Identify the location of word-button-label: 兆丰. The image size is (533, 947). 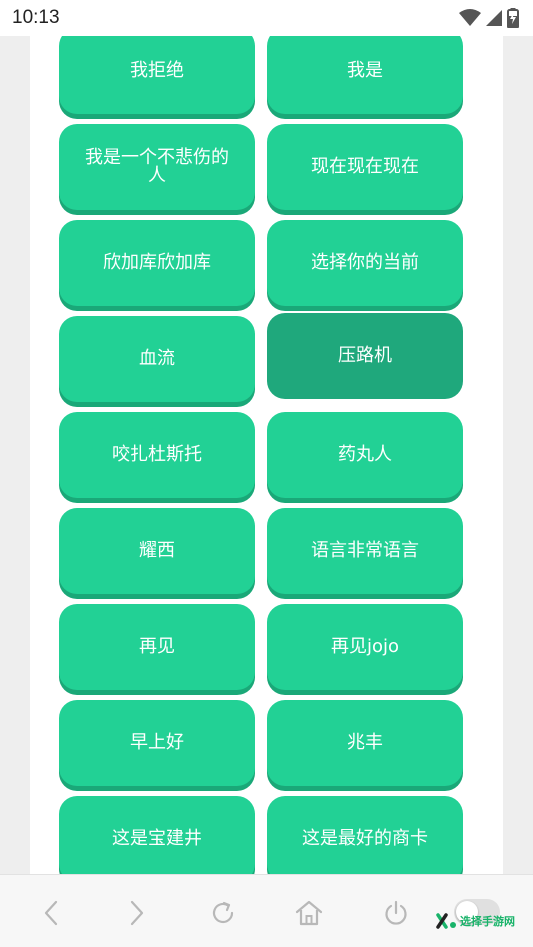
(365, 742).